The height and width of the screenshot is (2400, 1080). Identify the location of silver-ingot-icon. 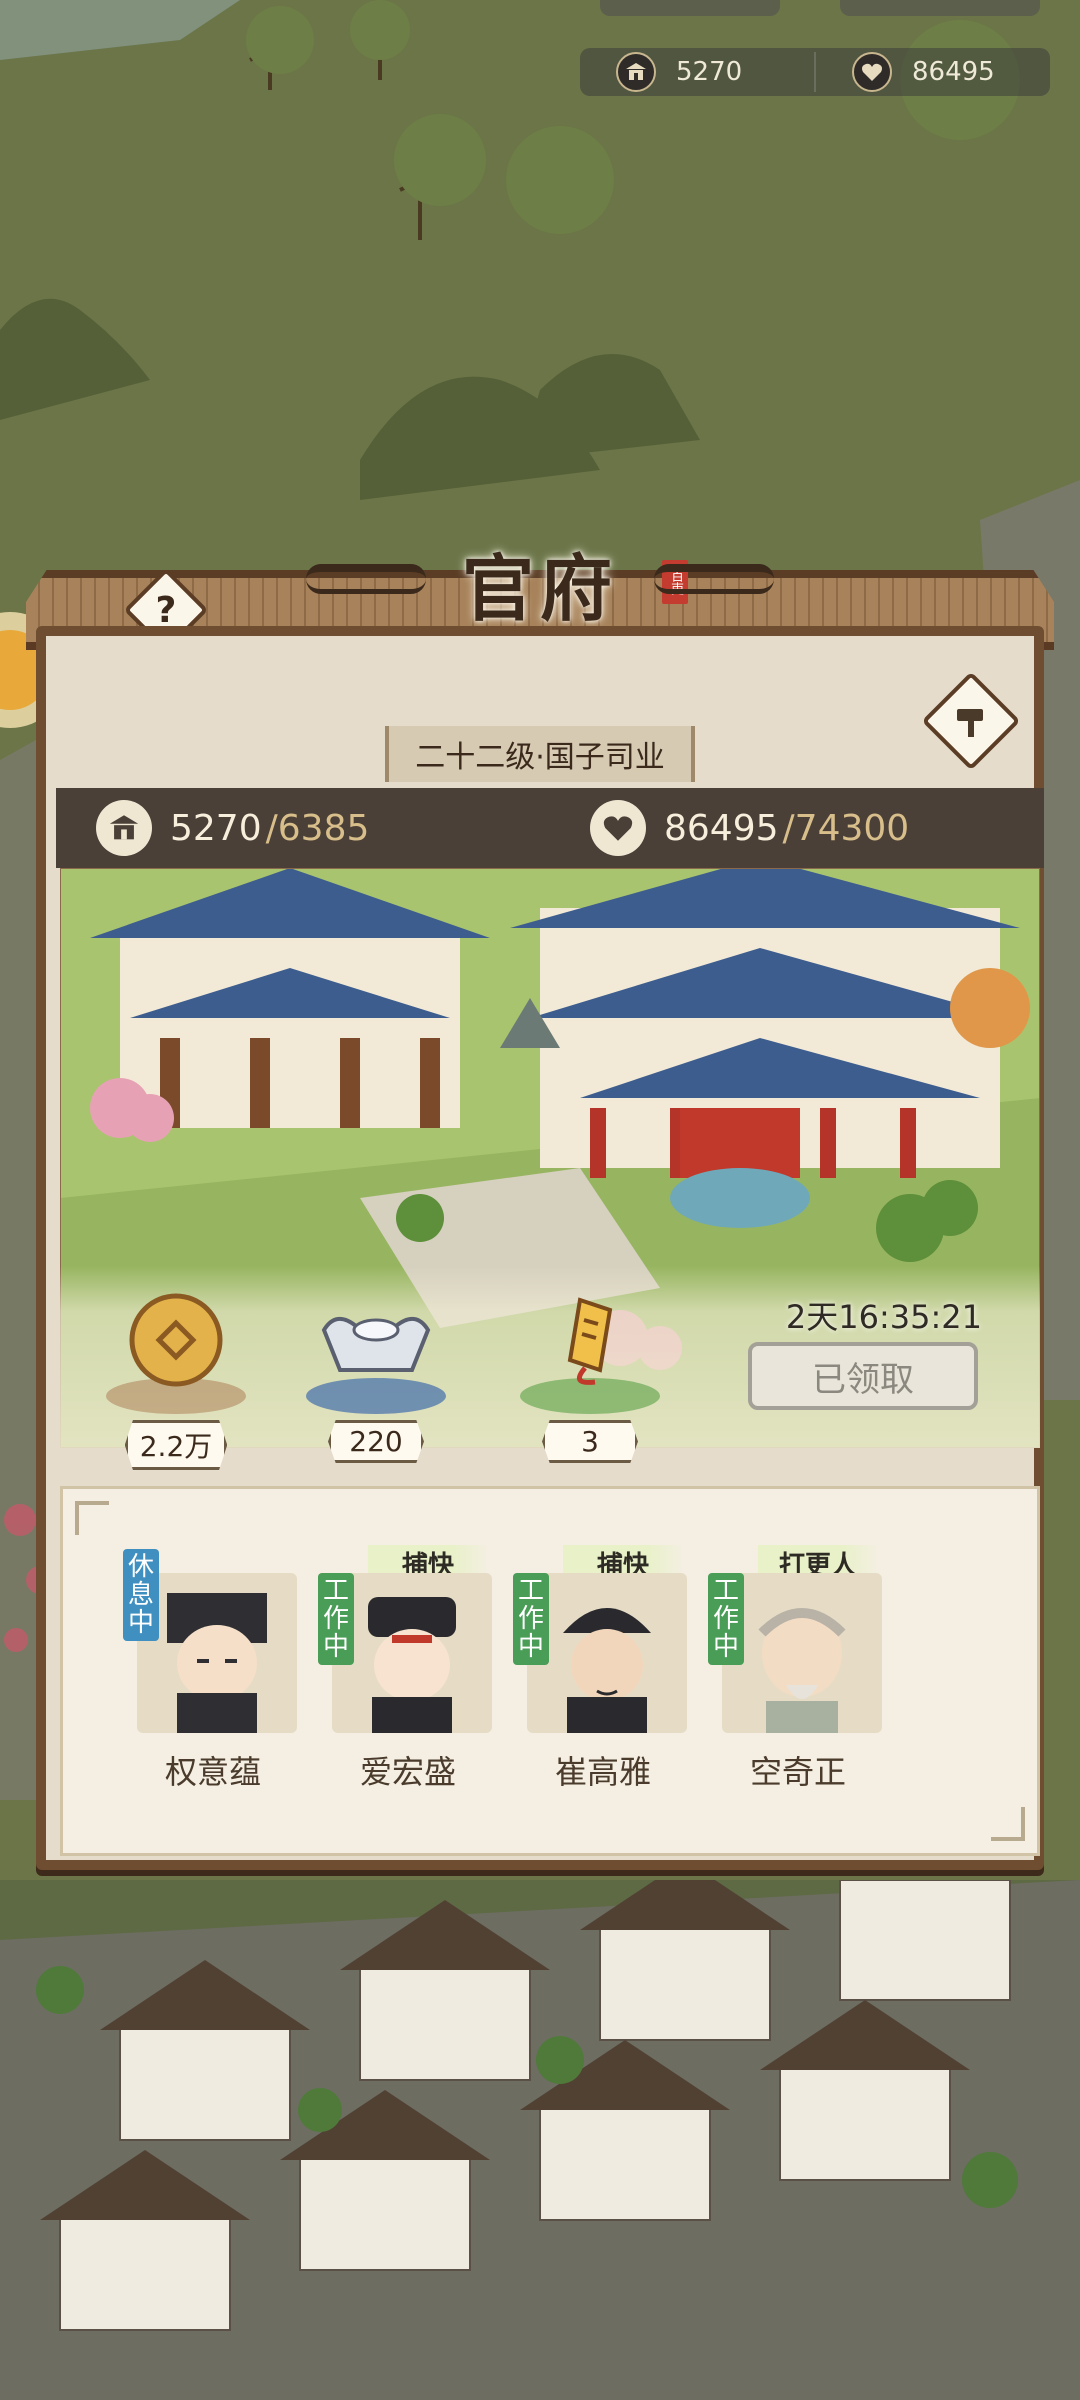
(376, 1344).